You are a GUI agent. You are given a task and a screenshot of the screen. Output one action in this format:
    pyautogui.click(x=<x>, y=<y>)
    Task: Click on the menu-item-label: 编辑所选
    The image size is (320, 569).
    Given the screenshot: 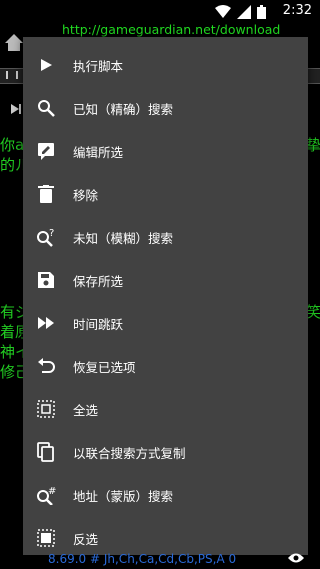 What is the action you would take?
    pyautogui.click(x=98, y=152)
    